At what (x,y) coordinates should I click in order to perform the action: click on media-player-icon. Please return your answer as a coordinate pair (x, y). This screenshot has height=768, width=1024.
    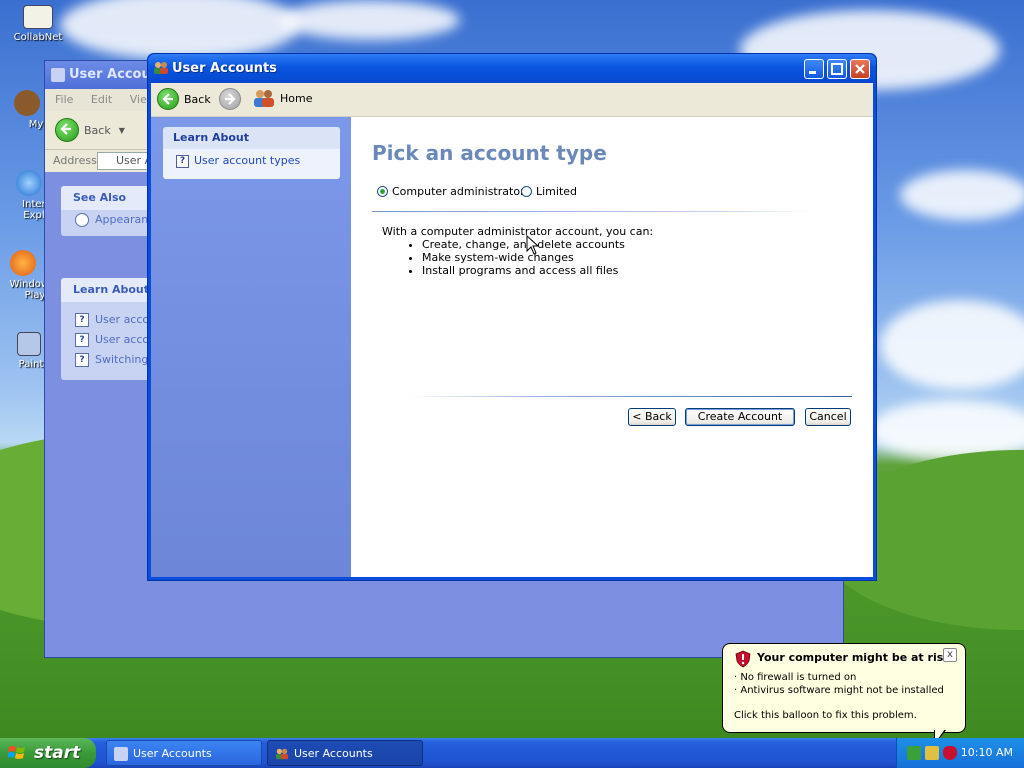
    Looking at the image, I should click on (23, 263).